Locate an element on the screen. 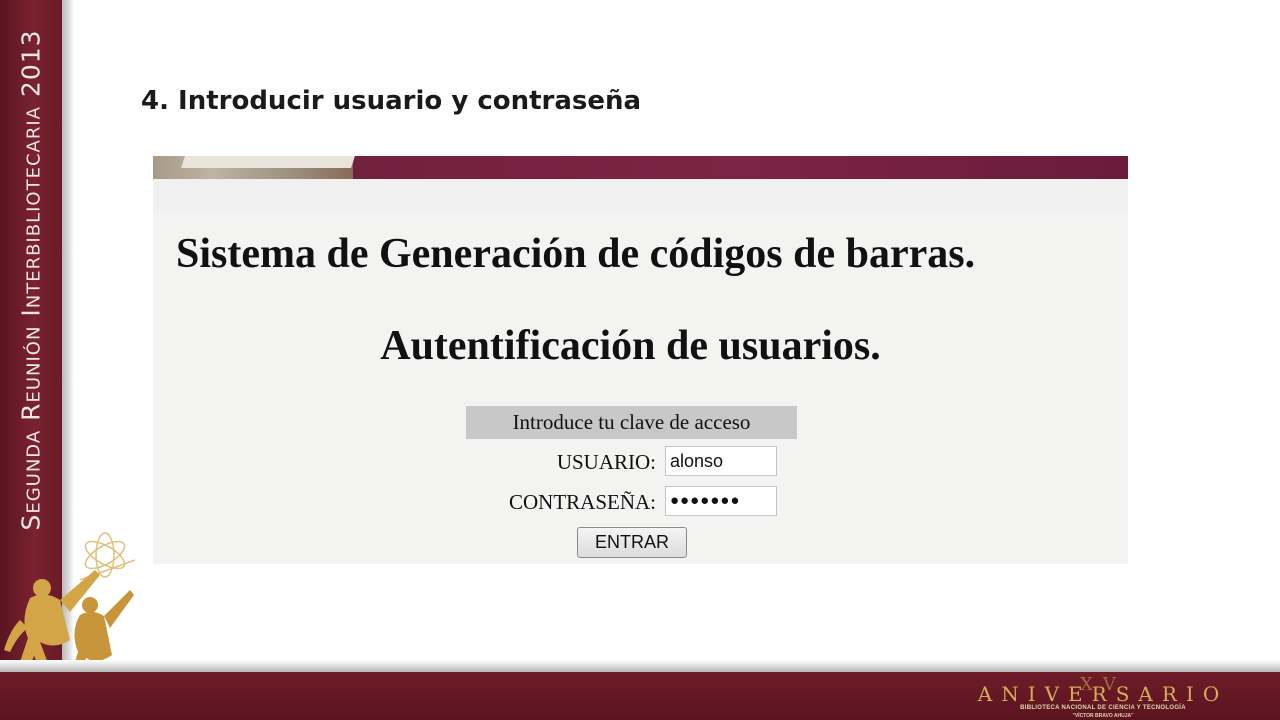 The image size is (1280, 720). banner-photo is located at coordinates (254, 167).